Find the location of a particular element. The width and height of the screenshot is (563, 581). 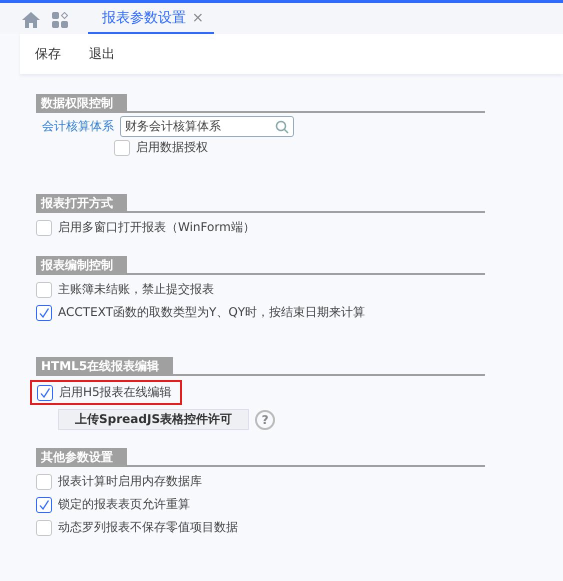

checkbox-label: 启用H5报表在线编辑 is located at coordinates (115, 392).